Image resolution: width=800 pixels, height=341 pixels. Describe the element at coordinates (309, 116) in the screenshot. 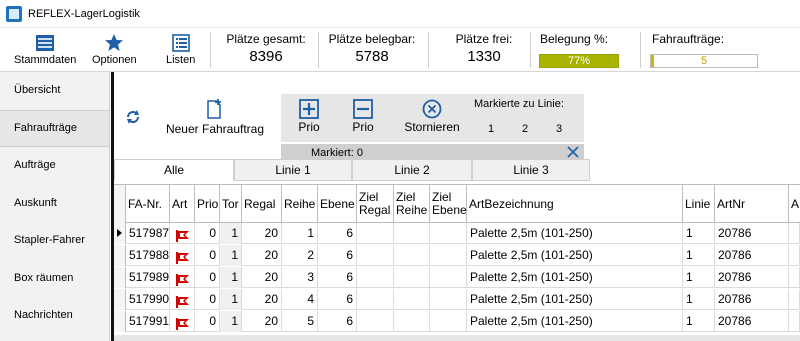

I see `prio-up-button: Prio` at that location.